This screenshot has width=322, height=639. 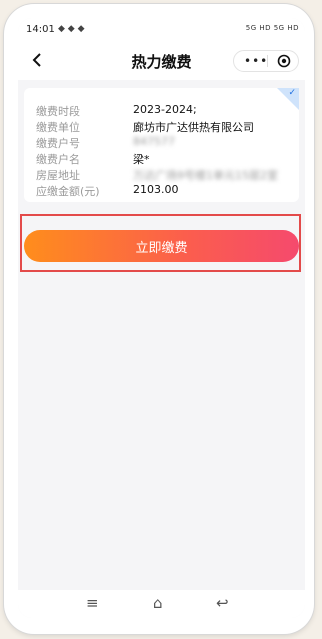 I want to click on network-indicator: 5G HD 5G HD, so click(x=272, y=28).